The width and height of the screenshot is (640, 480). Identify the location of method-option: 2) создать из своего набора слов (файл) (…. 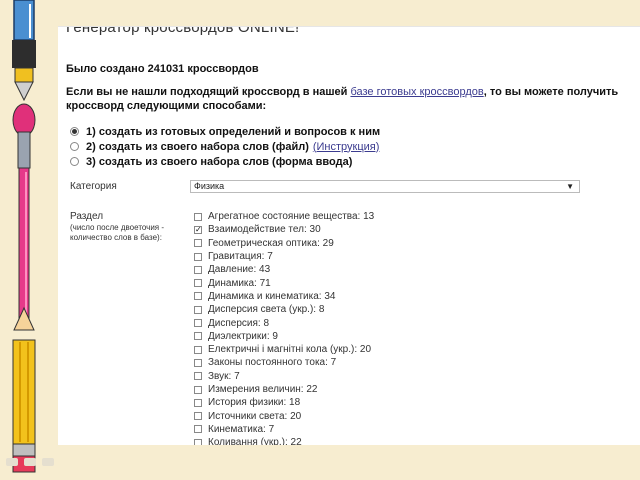
(225, 146).